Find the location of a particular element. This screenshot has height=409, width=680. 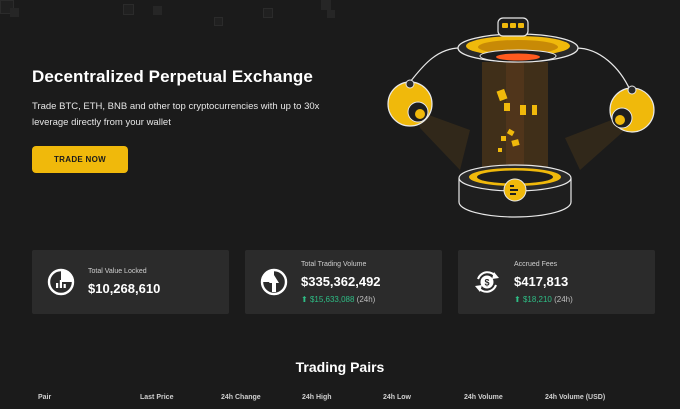

trade-now-button: TRADE NOW is located at coordinates (80, 159).